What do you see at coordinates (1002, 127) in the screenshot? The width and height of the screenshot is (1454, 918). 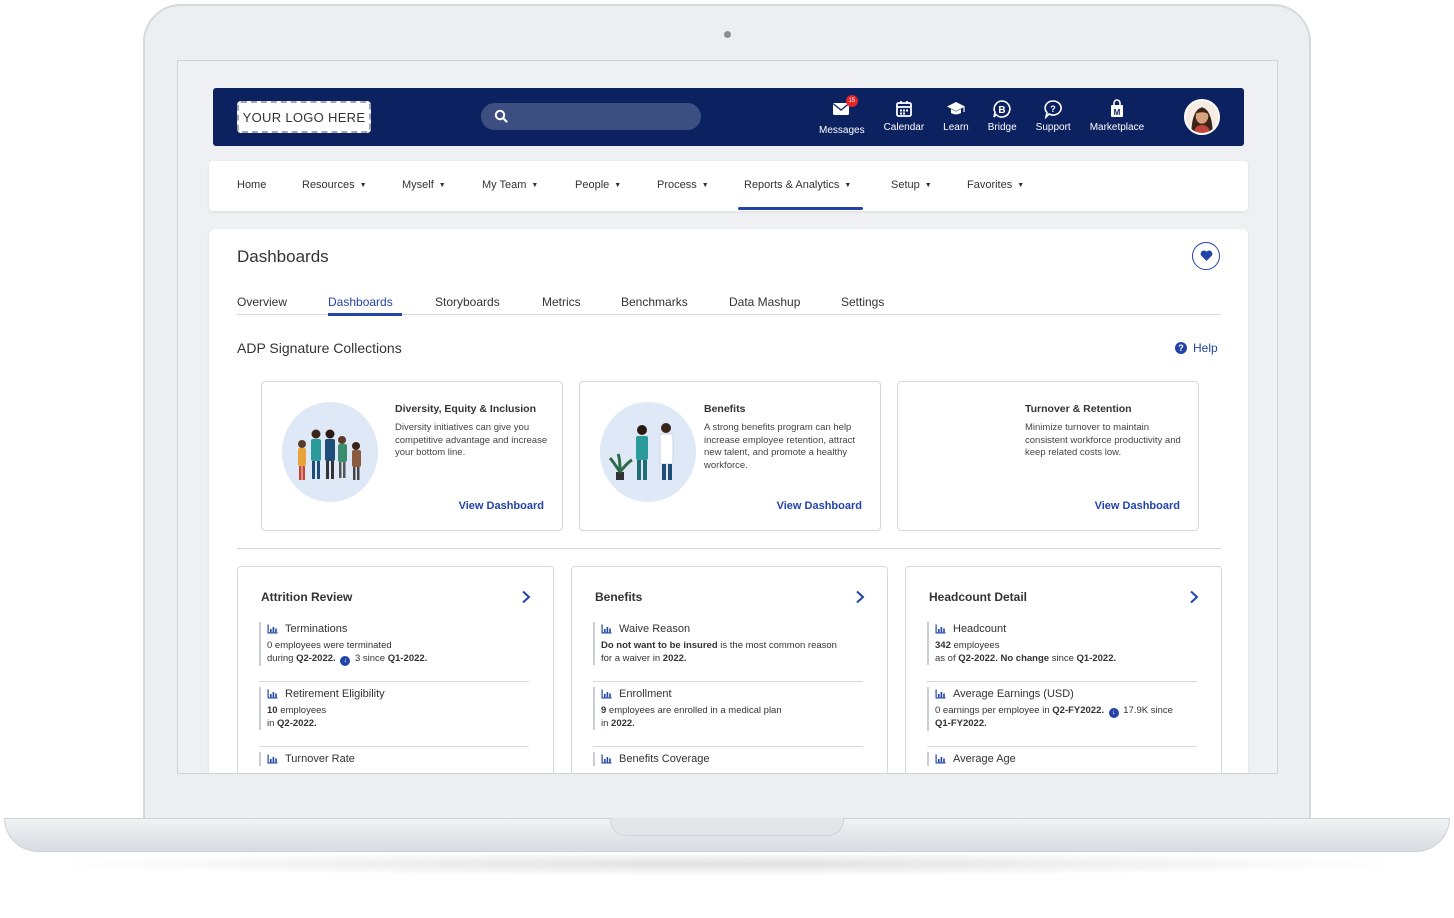 I see `bridge-label: Bridge` at bounding box center [1002, 127].